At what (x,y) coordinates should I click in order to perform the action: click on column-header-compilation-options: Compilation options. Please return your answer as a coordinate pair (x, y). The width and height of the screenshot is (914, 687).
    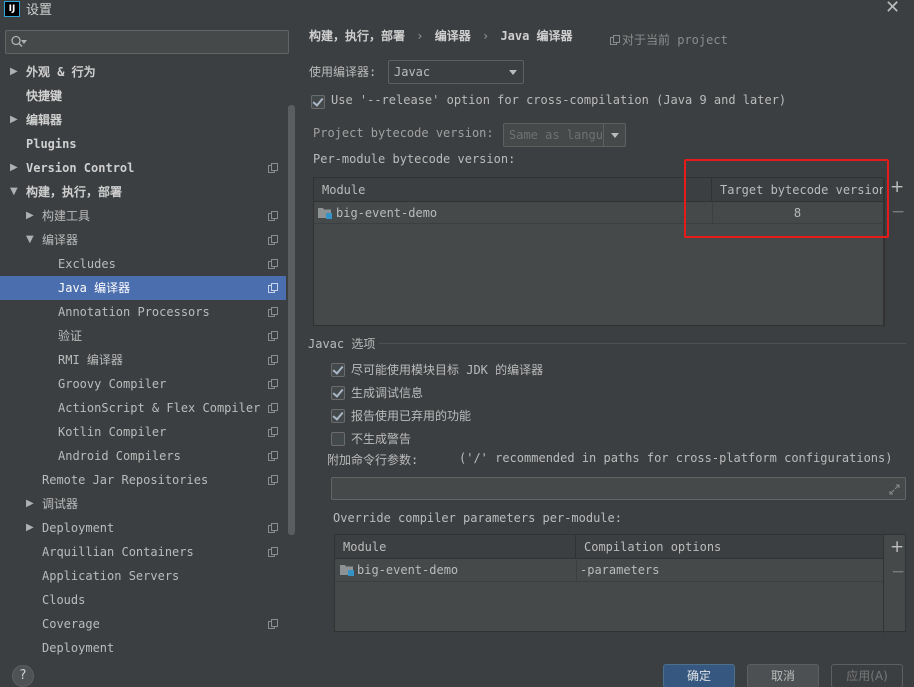
    Looking at the image, I should click on (729, 547).